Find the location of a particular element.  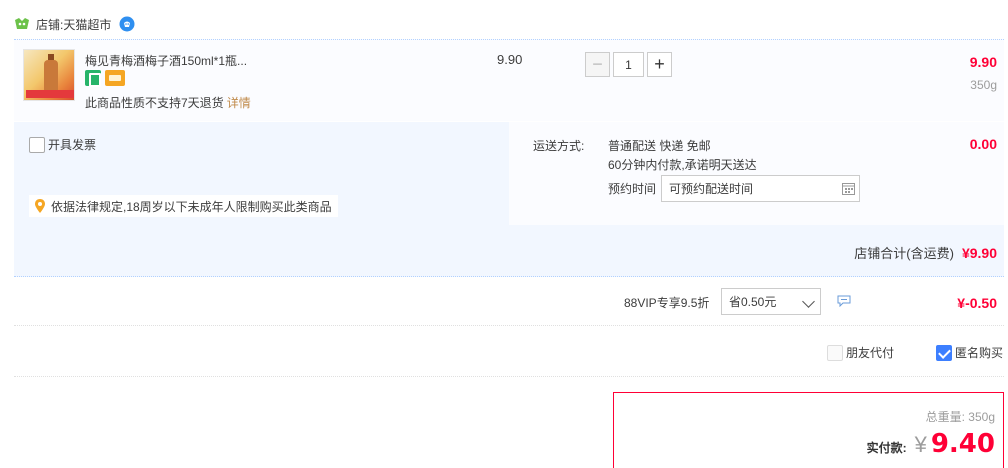

appointment-time-label: 预约时间 is located at coordinates (632, 189).